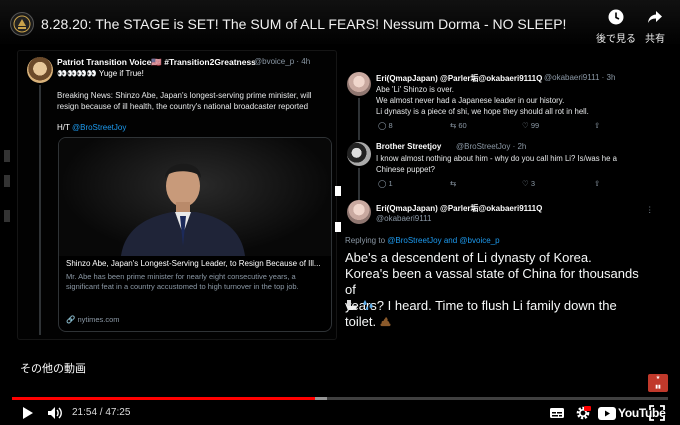 This screenshot has width=680, height=425. What do you see at coordinates (100, 73) in the screenshot?
I see `tweet-first-line: 👀👀👀👀 Yuge if True!` at bounding box center [100, 73].